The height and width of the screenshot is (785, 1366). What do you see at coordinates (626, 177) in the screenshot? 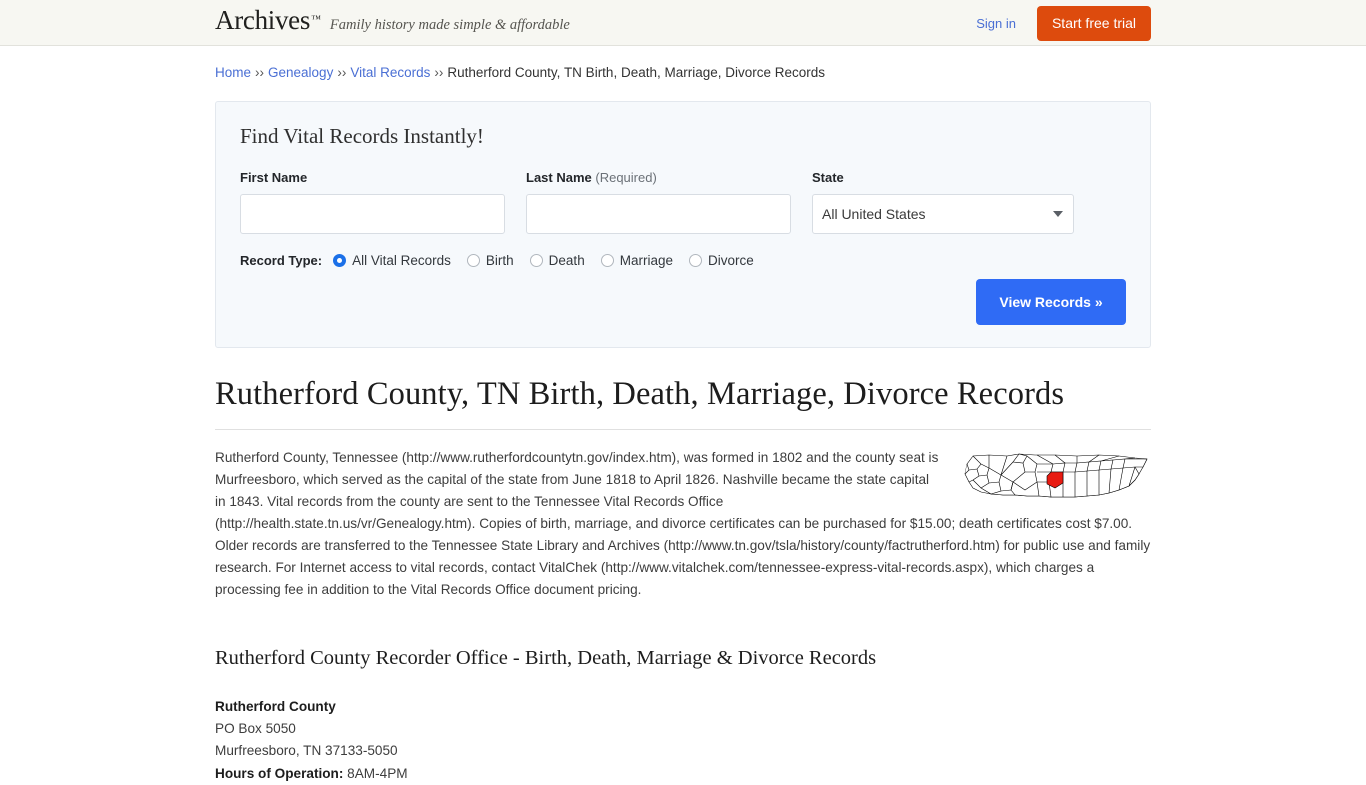
I see `last-name-required-note: (Required)` at bounding box center [626, 177].